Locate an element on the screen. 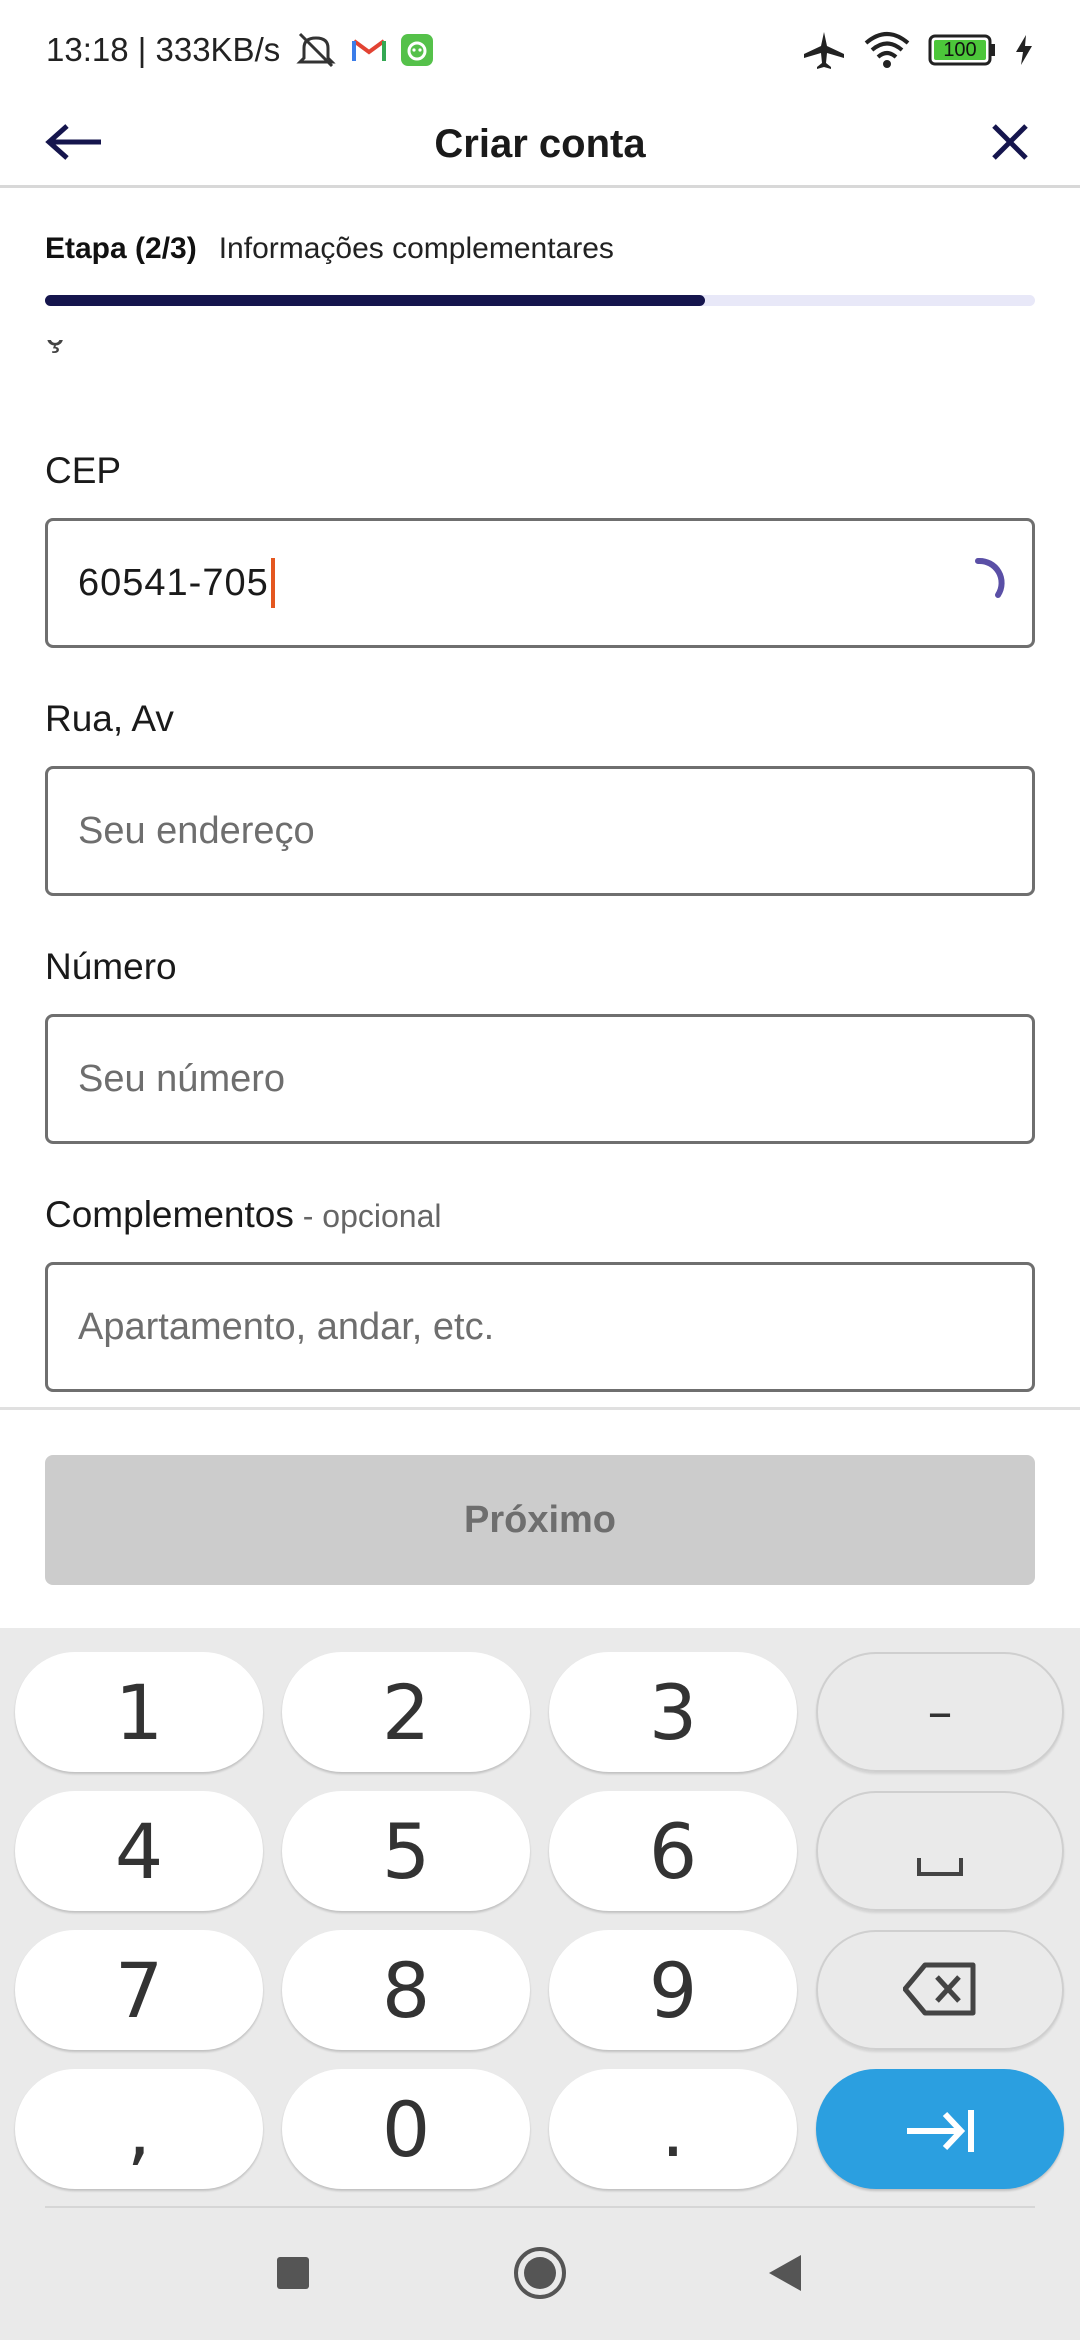 This screenshot has height=2340, width=1080. key-next is located at coordinates (940, 2129).